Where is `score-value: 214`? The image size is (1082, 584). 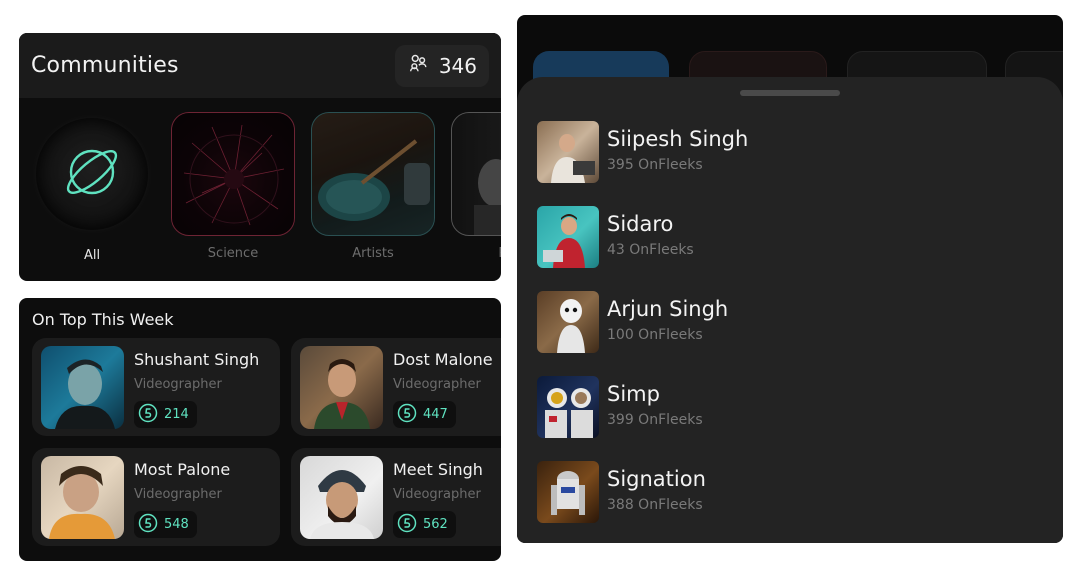
score-value: 214 is located at coordinates (176, 414).